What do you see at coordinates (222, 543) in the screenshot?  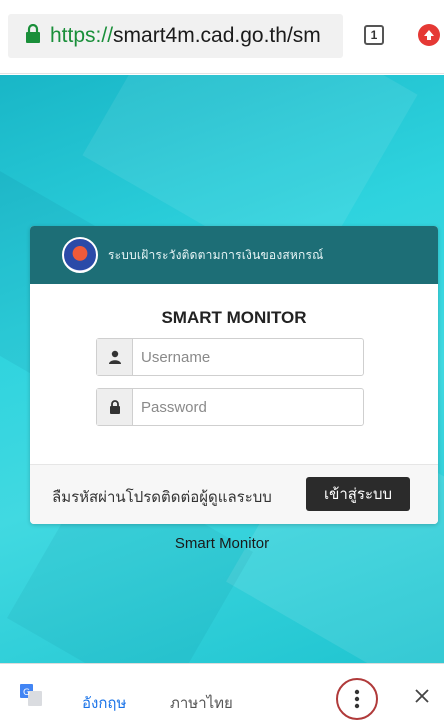 I see `footer-caption: Smart Monitor` at bounding box center [222, 543].